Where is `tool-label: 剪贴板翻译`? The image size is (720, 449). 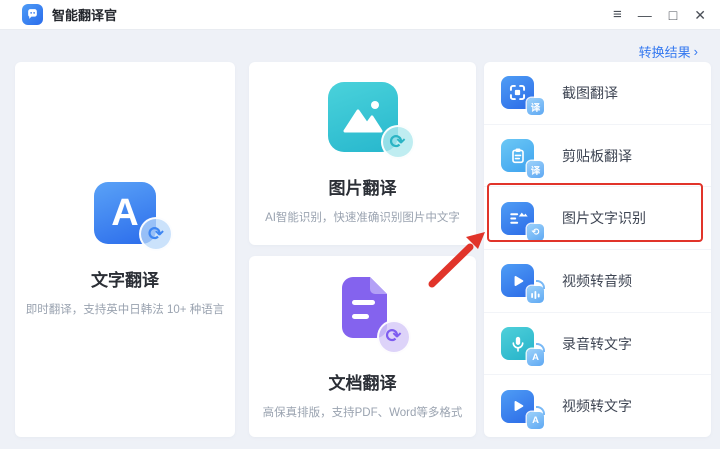
tool-label: 剪贴板翻译 is located at coordinates (597, 155).